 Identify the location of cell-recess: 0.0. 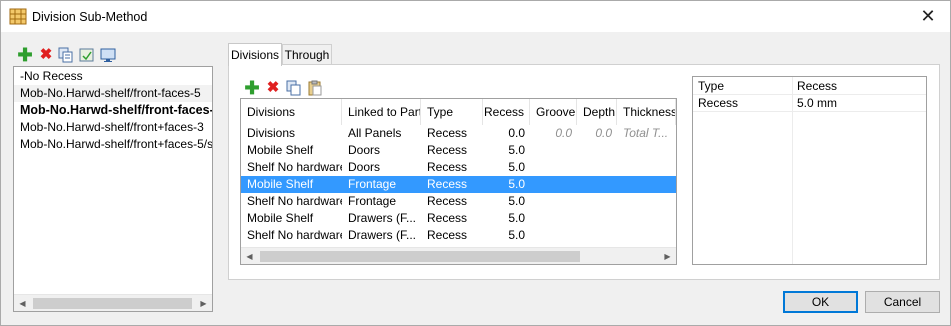
(516, 133).